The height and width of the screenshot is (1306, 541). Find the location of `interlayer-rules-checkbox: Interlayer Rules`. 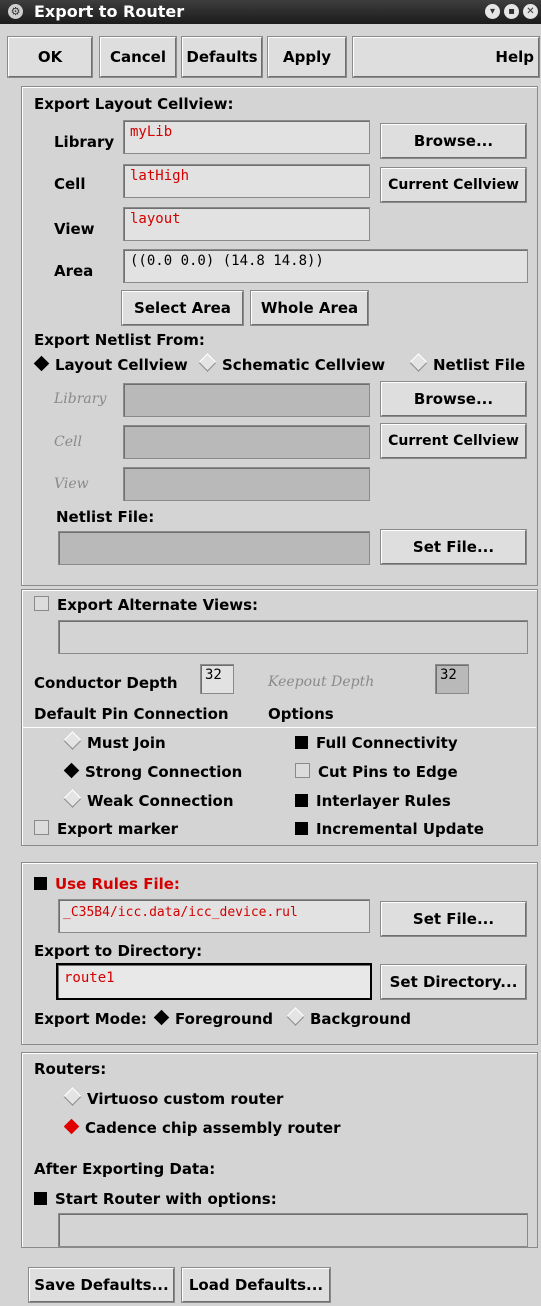

interlayer-rules-checkbox: Interlayer Rules is located at coordinates (373, 801).